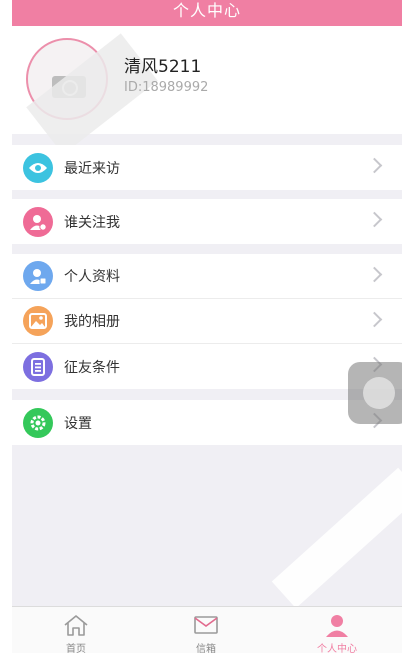 Image resolution: width=403 pixels, height=653 pixels. What do you see at coordinates (207, 366) in the screenshot?
I see `menu-item-friend-criteria: 征友条件` at bounding box center [207, 366].